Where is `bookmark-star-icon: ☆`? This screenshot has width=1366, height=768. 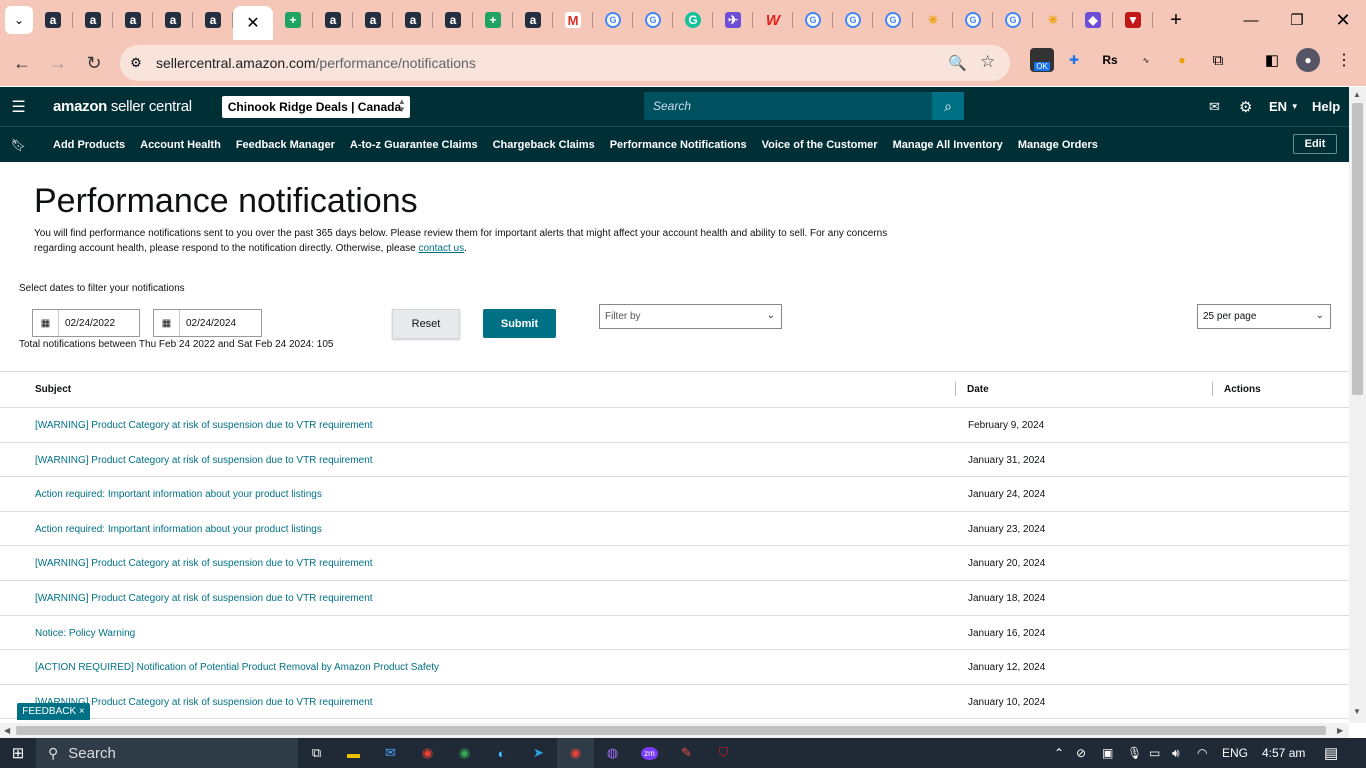
bookmark-star-icon: ☆ is located at coordinates (987, 62).